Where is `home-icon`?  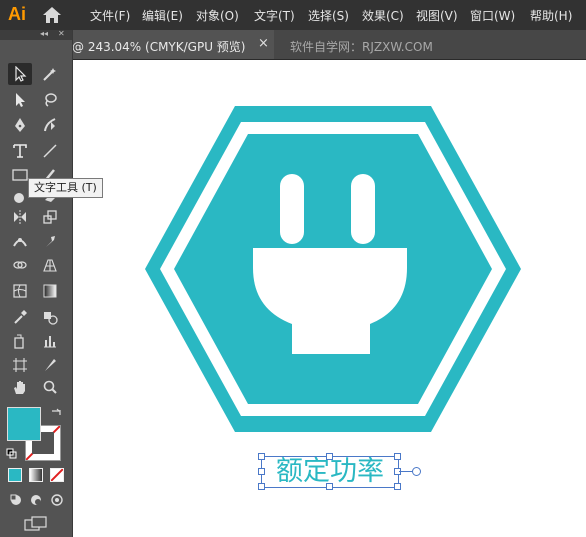 home-icon is located at coordinates (52, 16).